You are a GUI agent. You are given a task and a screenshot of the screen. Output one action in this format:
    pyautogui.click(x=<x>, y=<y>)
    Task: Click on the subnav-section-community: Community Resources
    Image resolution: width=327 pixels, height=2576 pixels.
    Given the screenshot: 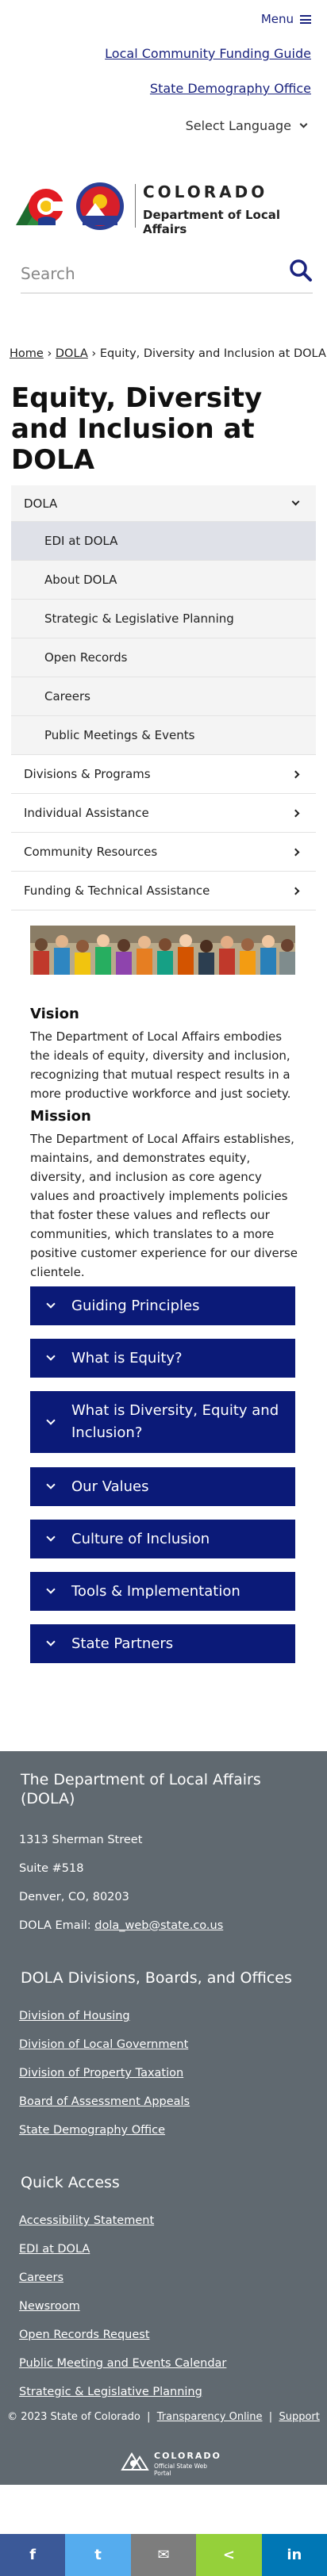 What is the action you would take?
    pyautogui.click(x=163, y=853)
    